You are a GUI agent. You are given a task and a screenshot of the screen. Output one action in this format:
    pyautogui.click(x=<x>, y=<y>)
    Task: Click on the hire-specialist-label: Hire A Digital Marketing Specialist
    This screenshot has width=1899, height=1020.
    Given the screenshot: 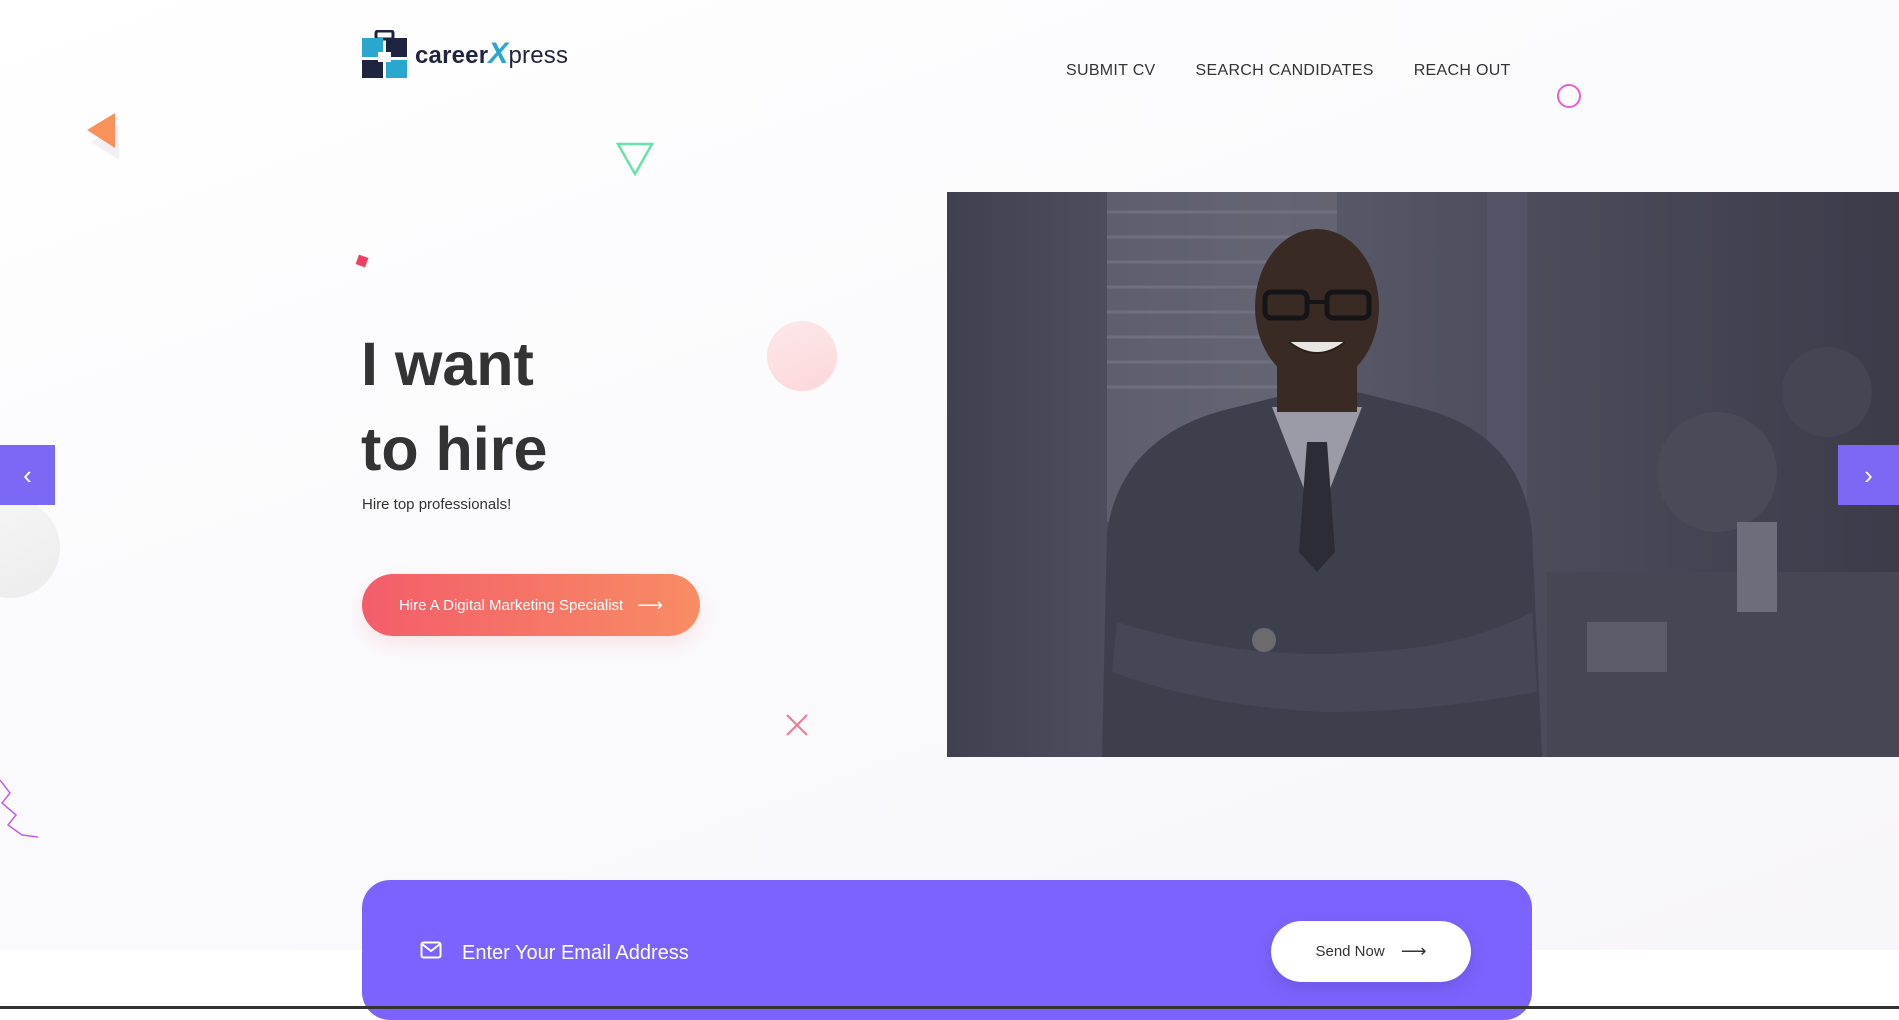 What is the action you would take?
    pyautogui.click(x=511, y=605)
    